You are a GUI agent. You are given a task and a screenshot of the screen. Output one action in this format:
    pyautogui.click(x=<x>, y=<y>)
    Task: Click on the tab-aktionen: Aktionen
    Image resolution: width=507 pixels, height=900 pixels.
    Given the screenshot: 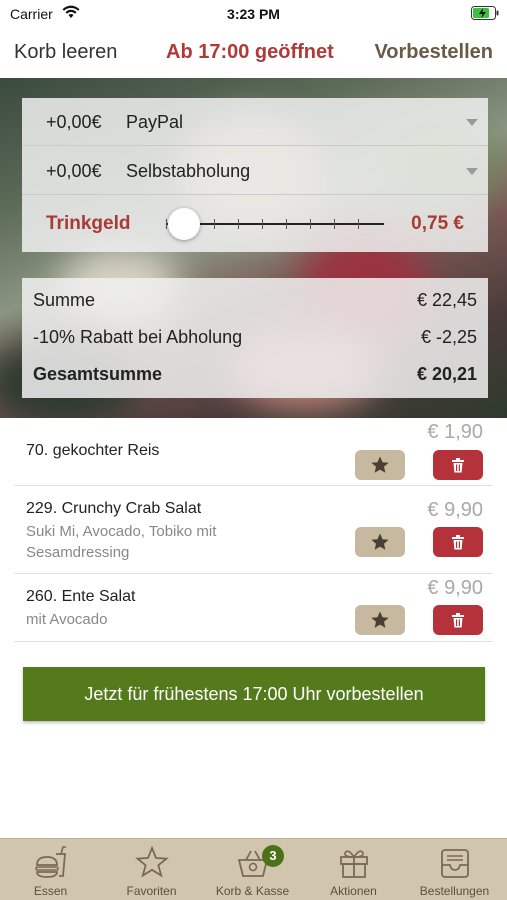 What is the action you would take?
    pyautogui.click(x=353, y=869)
    